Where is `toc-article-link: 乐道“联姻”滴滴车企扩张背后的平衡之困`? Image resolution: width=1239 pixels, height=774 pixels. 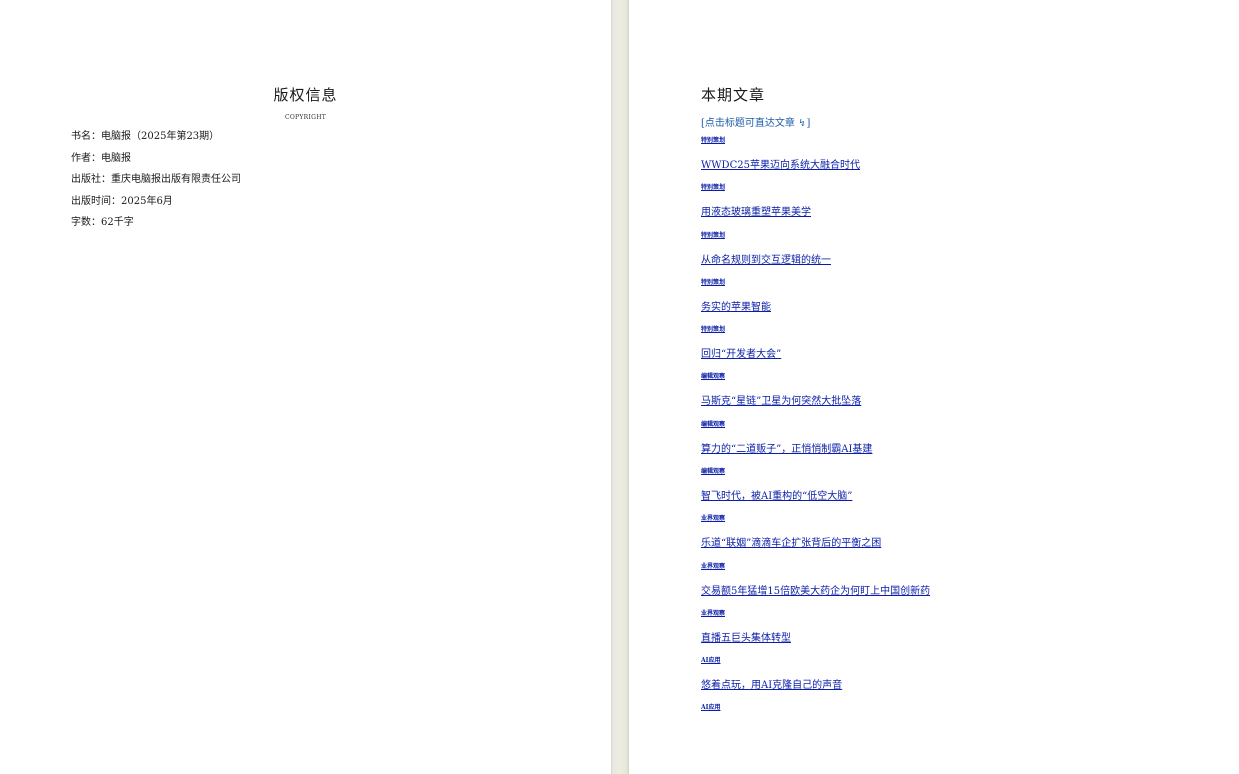
toc-article-link: 乐道“联姻”滴滴车企扩张背后的平衡之困 is located at coordinates (791, 541).